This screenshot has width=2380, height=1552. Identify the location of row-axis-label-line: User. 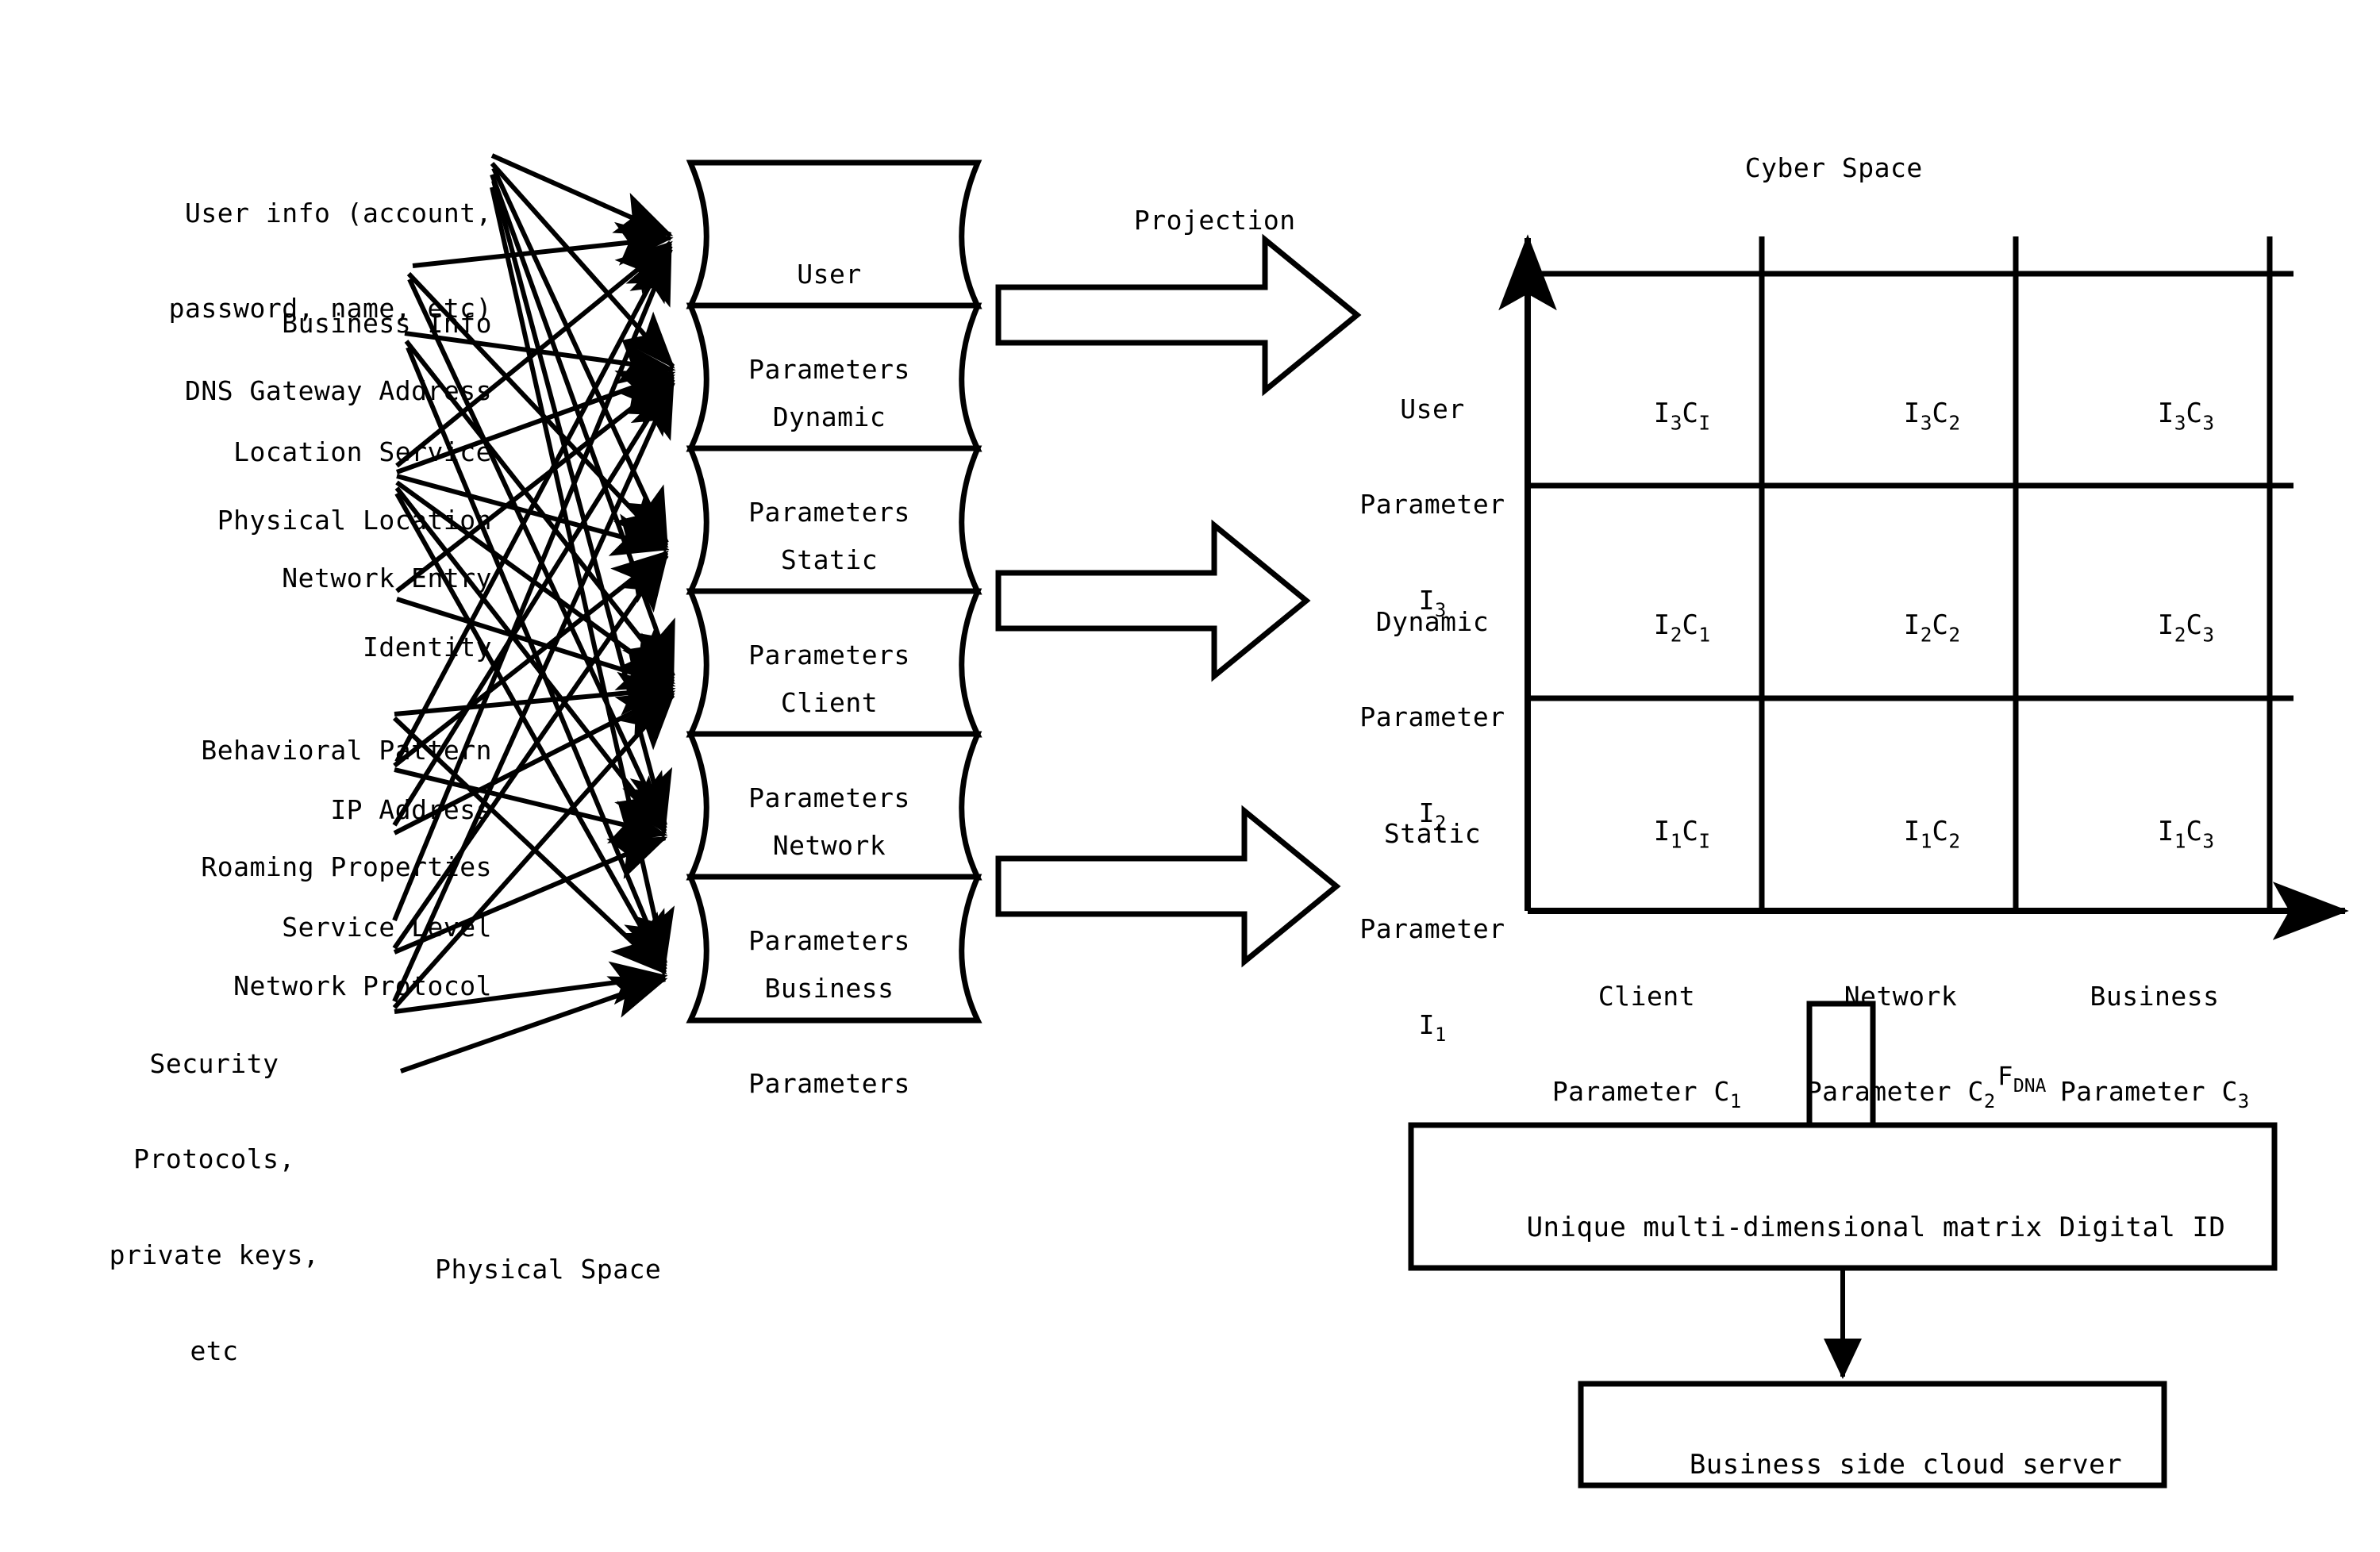
(1432, 409).